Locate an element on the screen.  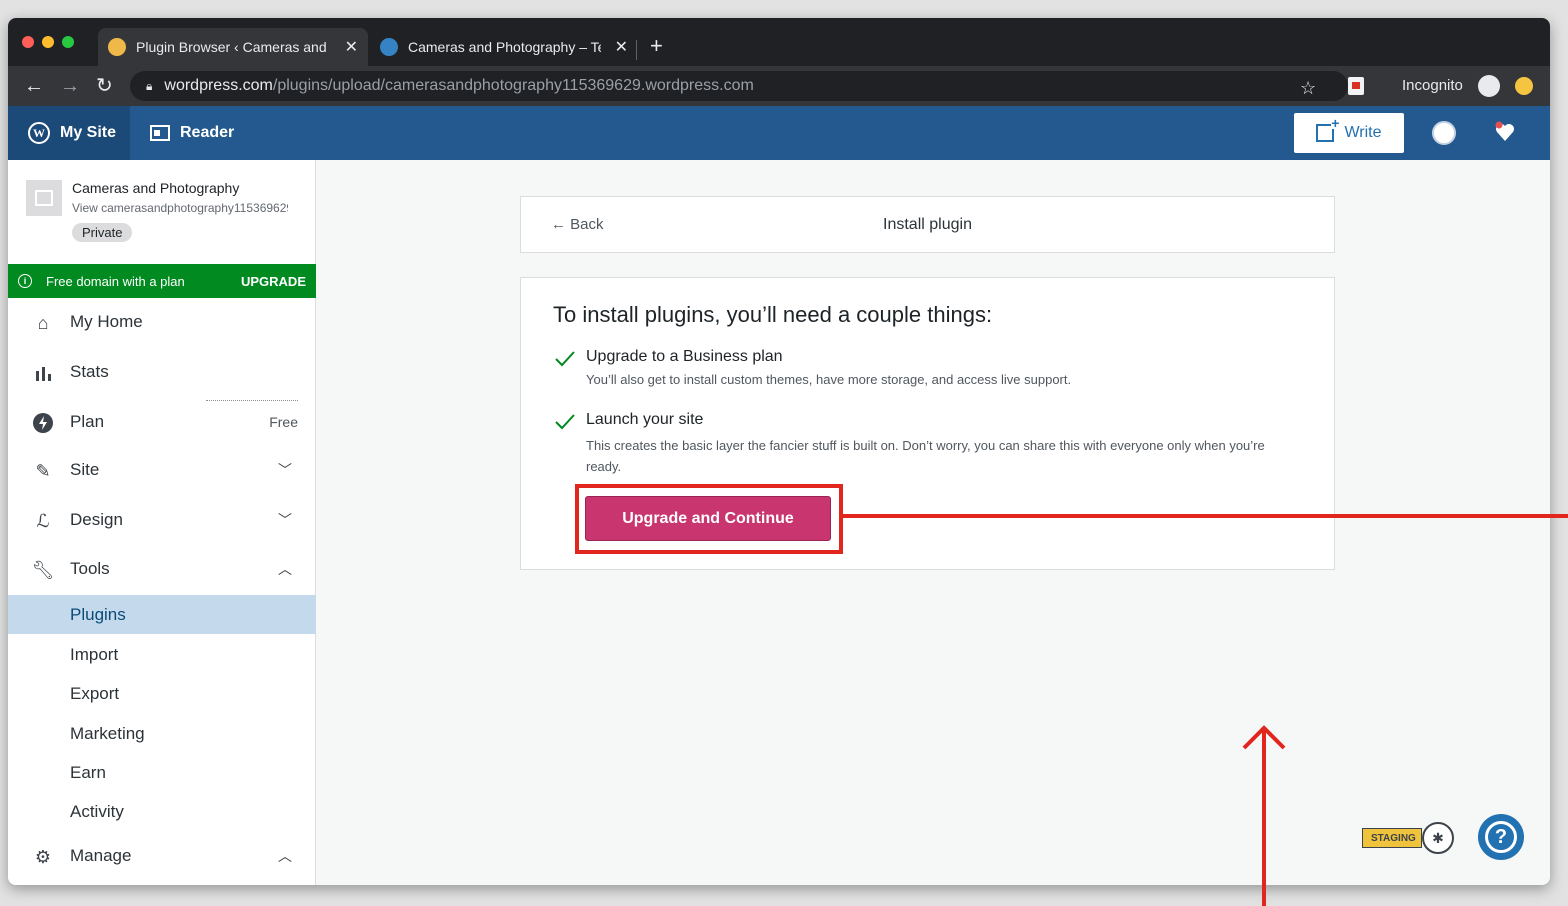
my-site-label: My Site is located at coordinates (88, 132).